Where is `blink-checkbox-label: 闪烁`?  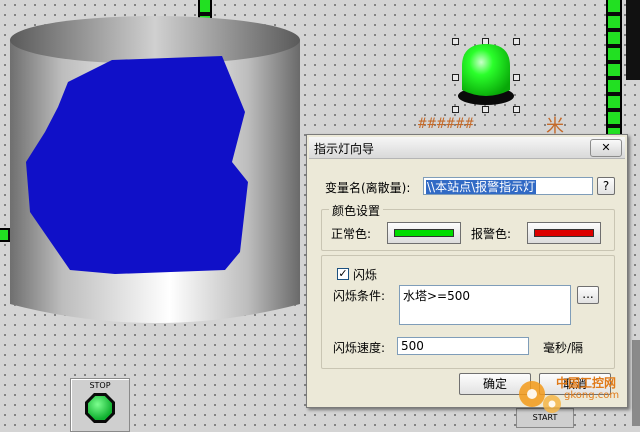 blink-checkbox-label: 闪烁 is located at coordinates (365, 275).